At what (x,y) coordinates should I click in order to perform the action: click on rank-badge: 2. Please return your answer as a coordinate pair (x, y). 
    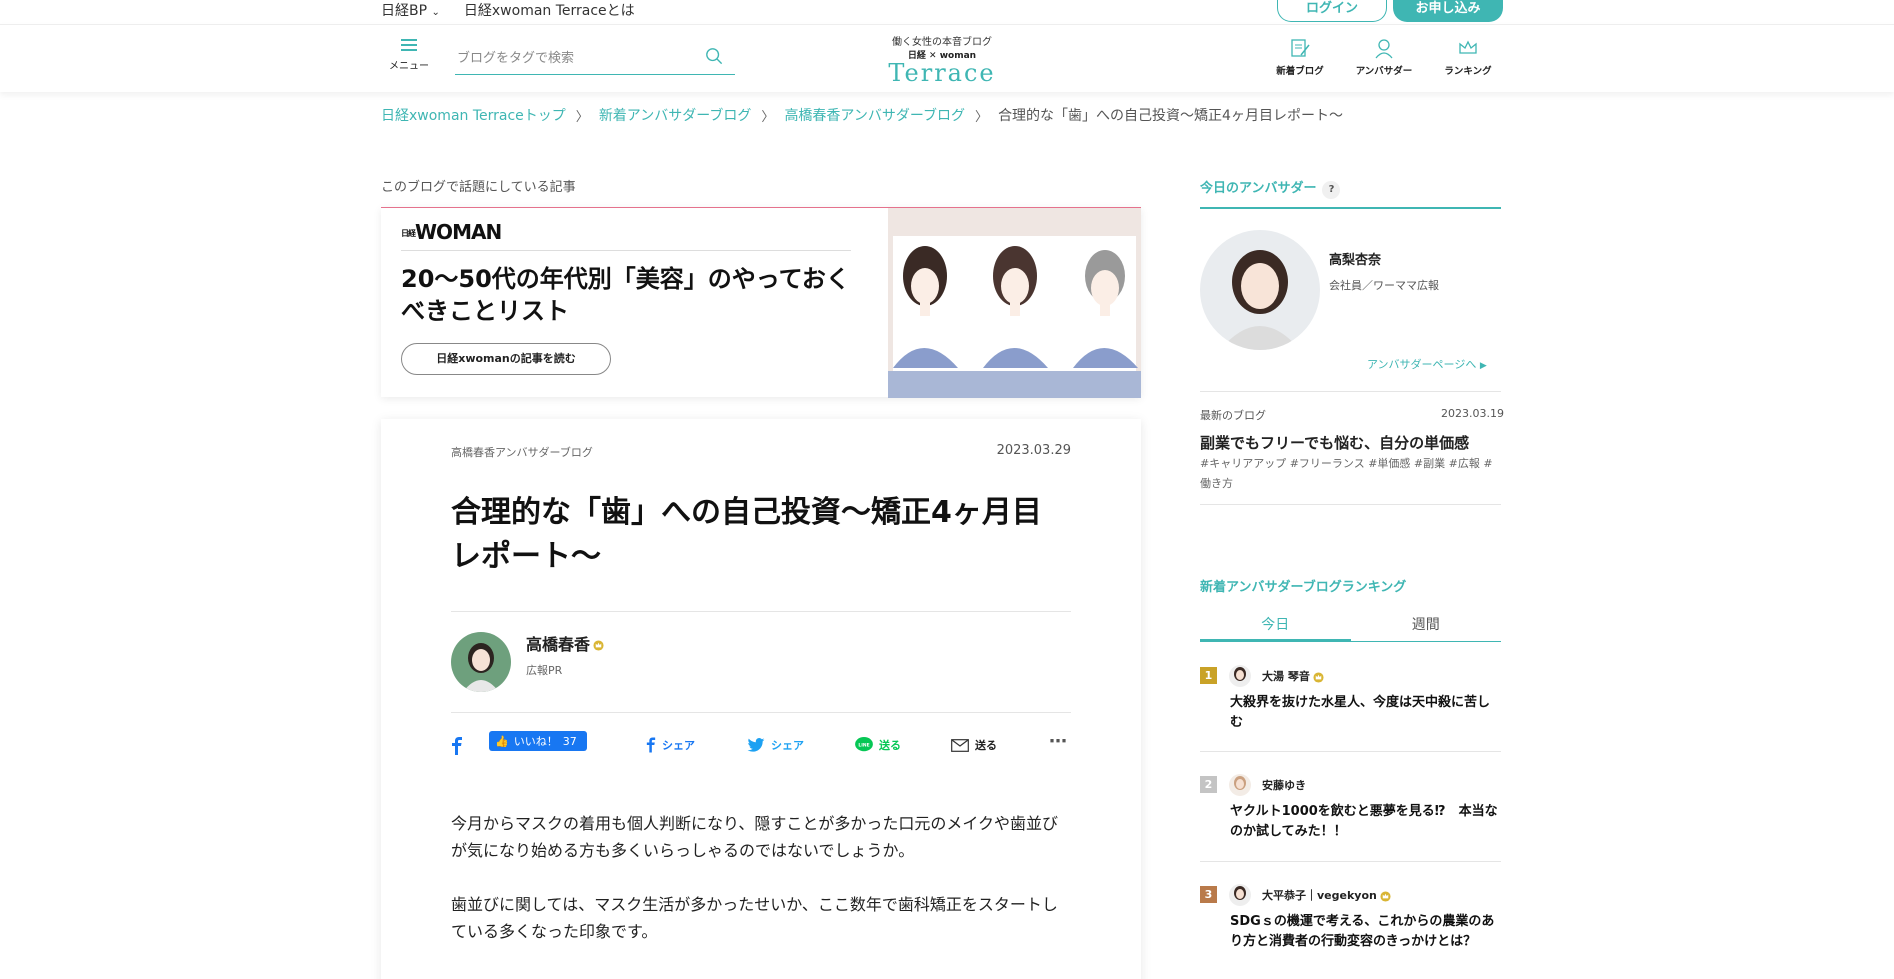
    Looking at the image, I should click on (1208, 784).